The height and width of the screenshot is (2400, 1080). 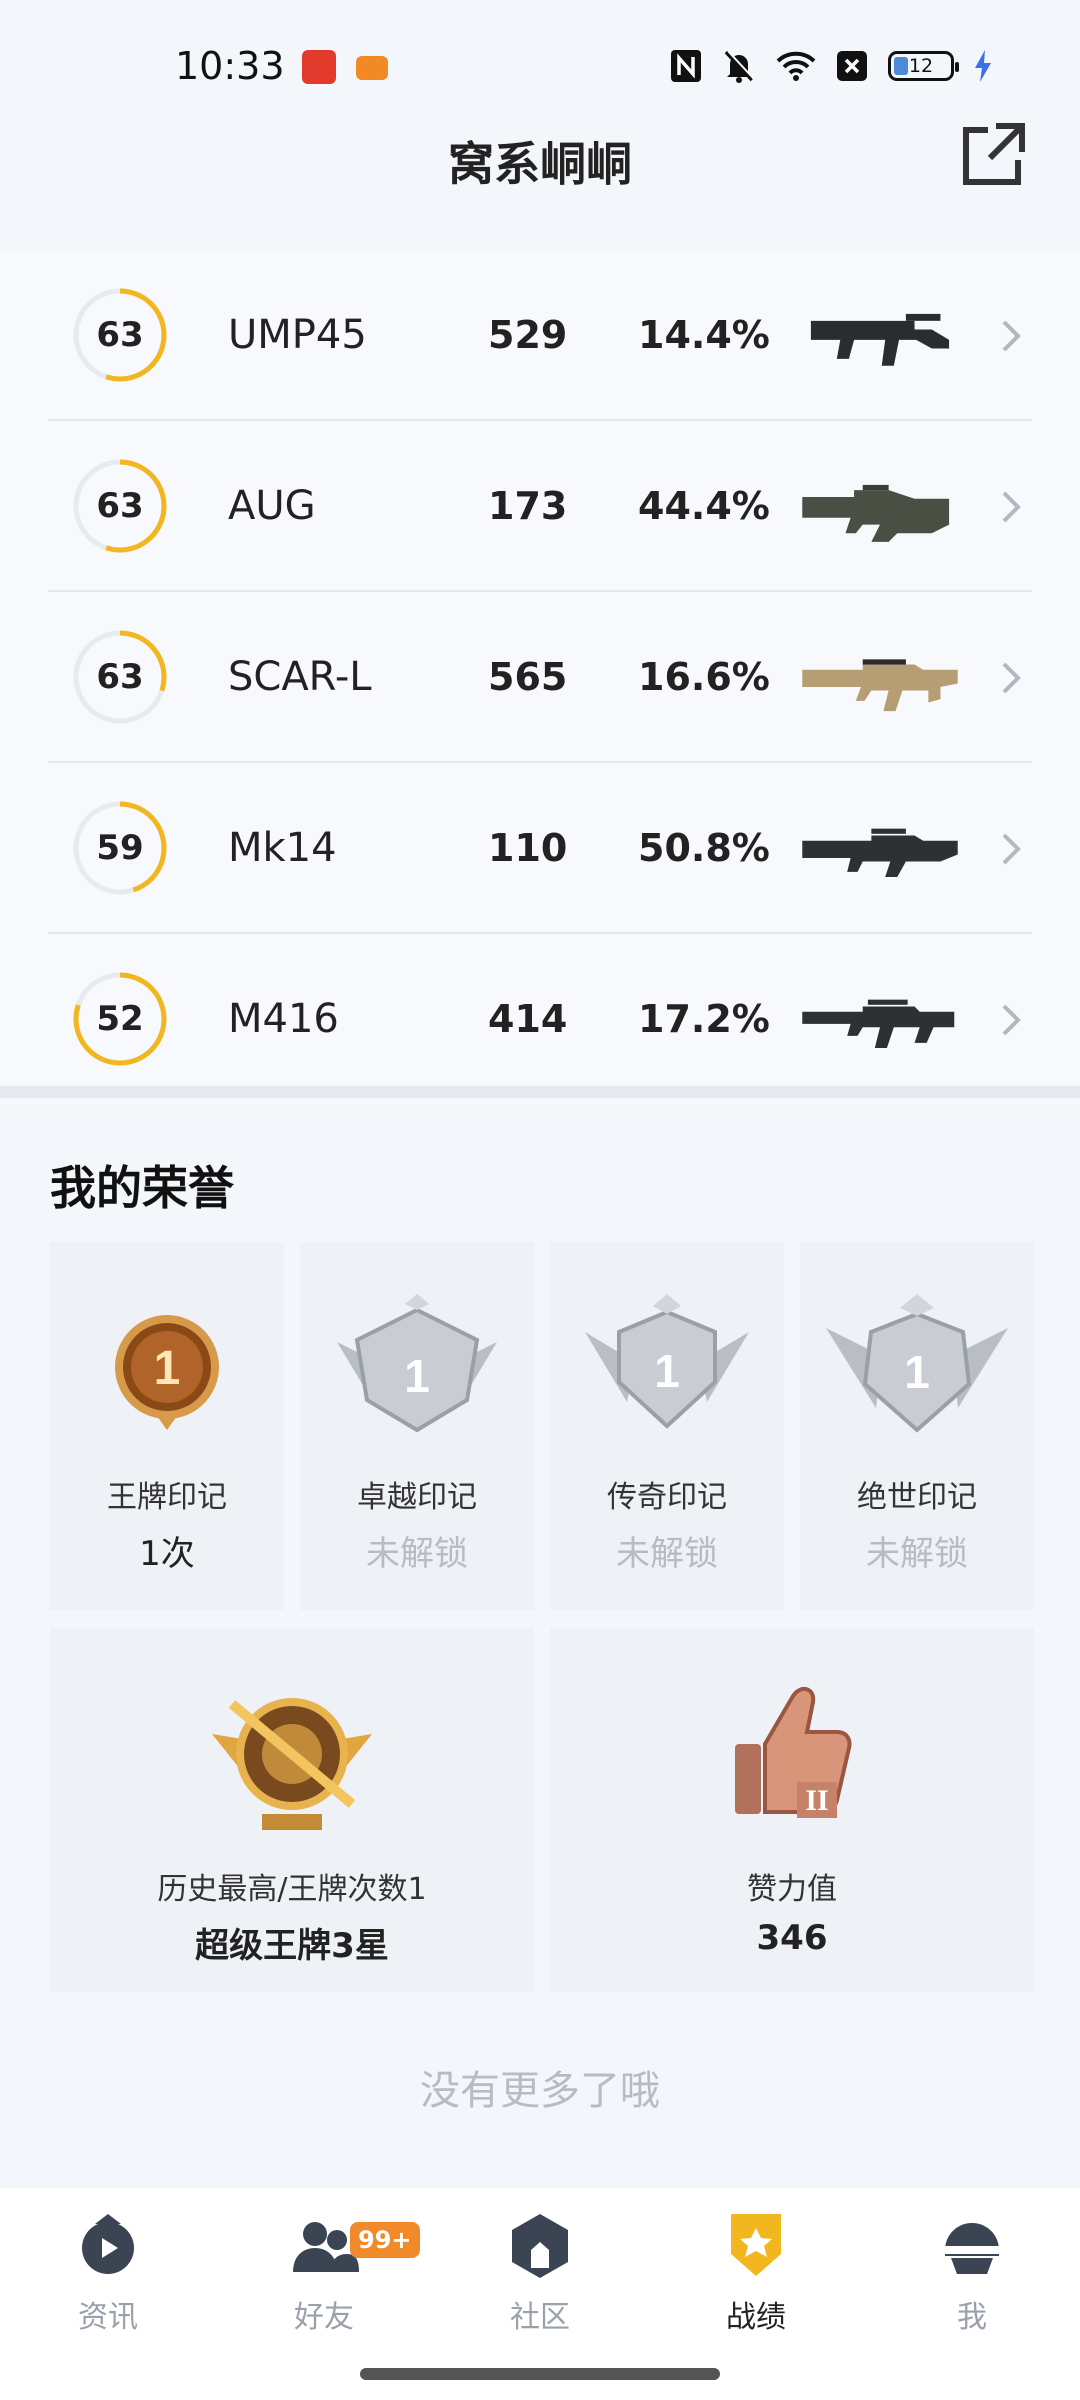 I want to click on supreme-mark-icon: 1, so click(x=917, y=1367).